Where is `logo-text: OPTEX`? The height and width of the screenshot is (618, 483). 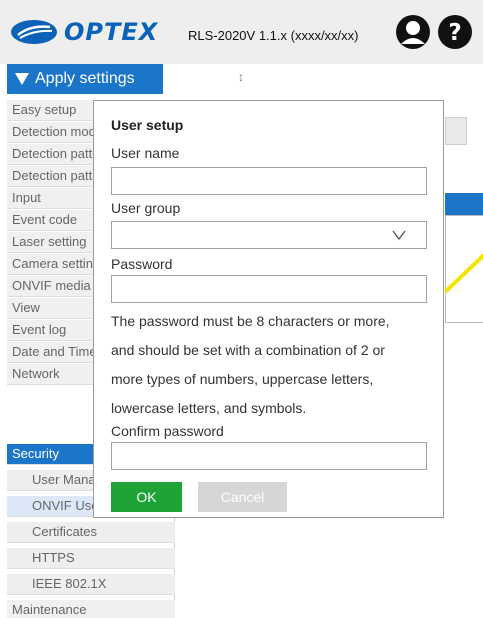 logo-text: OPTEX is located at coordinates (111, 32).